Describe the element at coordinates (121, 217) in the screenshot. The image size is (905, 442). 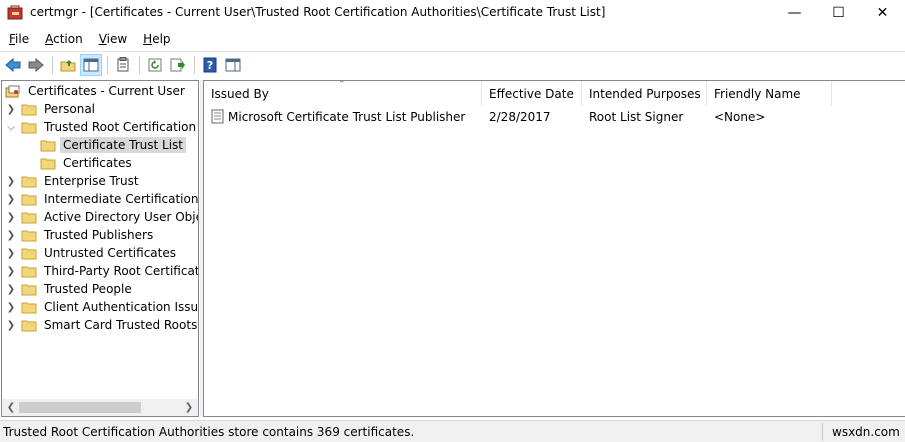
I see `tree-item-label: Active Directory User Object` at that location.